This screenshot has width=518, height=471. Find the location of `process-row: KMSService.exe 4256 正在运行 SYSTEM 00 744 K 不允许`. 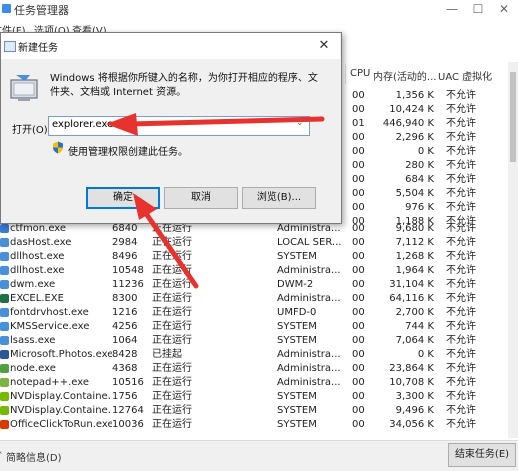

process-row: KMSService.exe 4256 正在运行 SYSTEM 00 744 K 不允许 is located at coordinates (254, 327).